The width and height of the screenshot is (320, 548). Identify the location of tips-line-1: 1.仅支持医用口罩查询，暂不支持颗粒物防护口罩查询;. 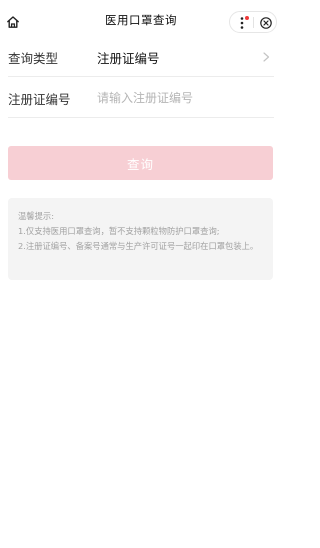
(119, 231).